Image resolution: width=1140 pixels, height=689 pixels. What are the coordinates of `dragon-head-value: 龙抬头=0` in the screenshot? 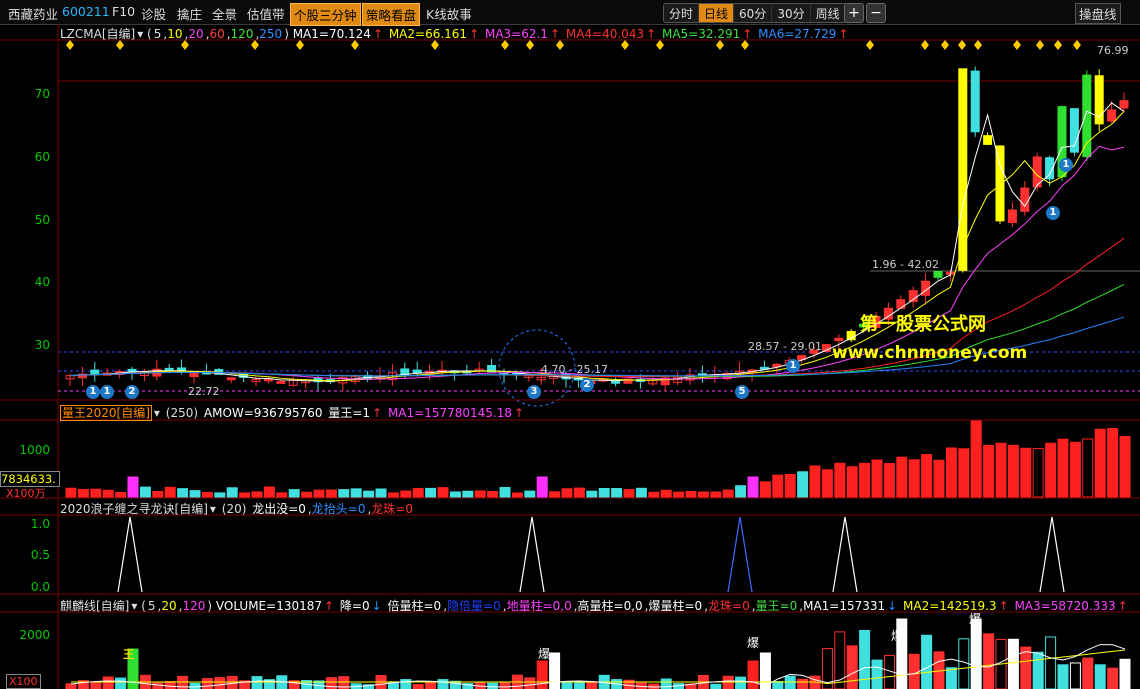 It's located at (338, 509).